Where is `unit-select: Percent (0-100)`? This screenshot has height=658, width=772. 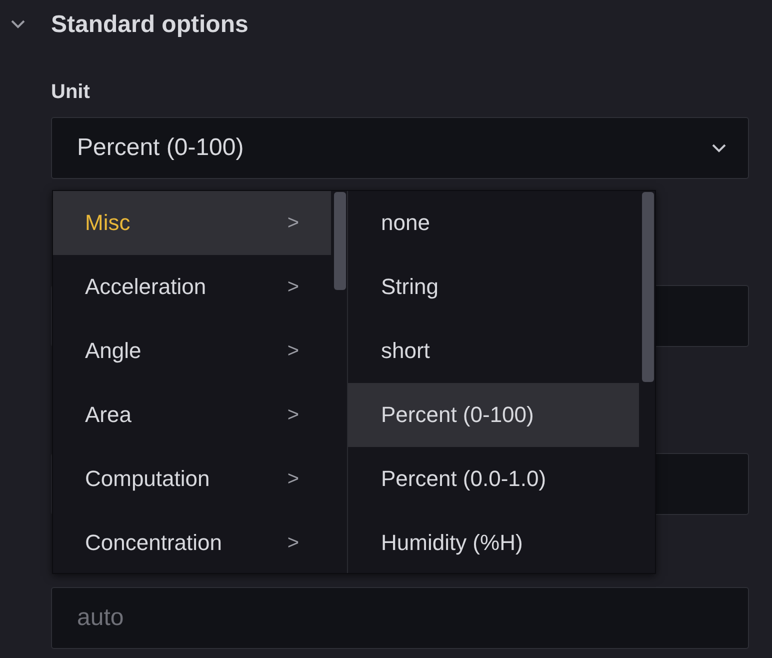 unit-select: Percent (0-100) is located at coordinates (400, 148).